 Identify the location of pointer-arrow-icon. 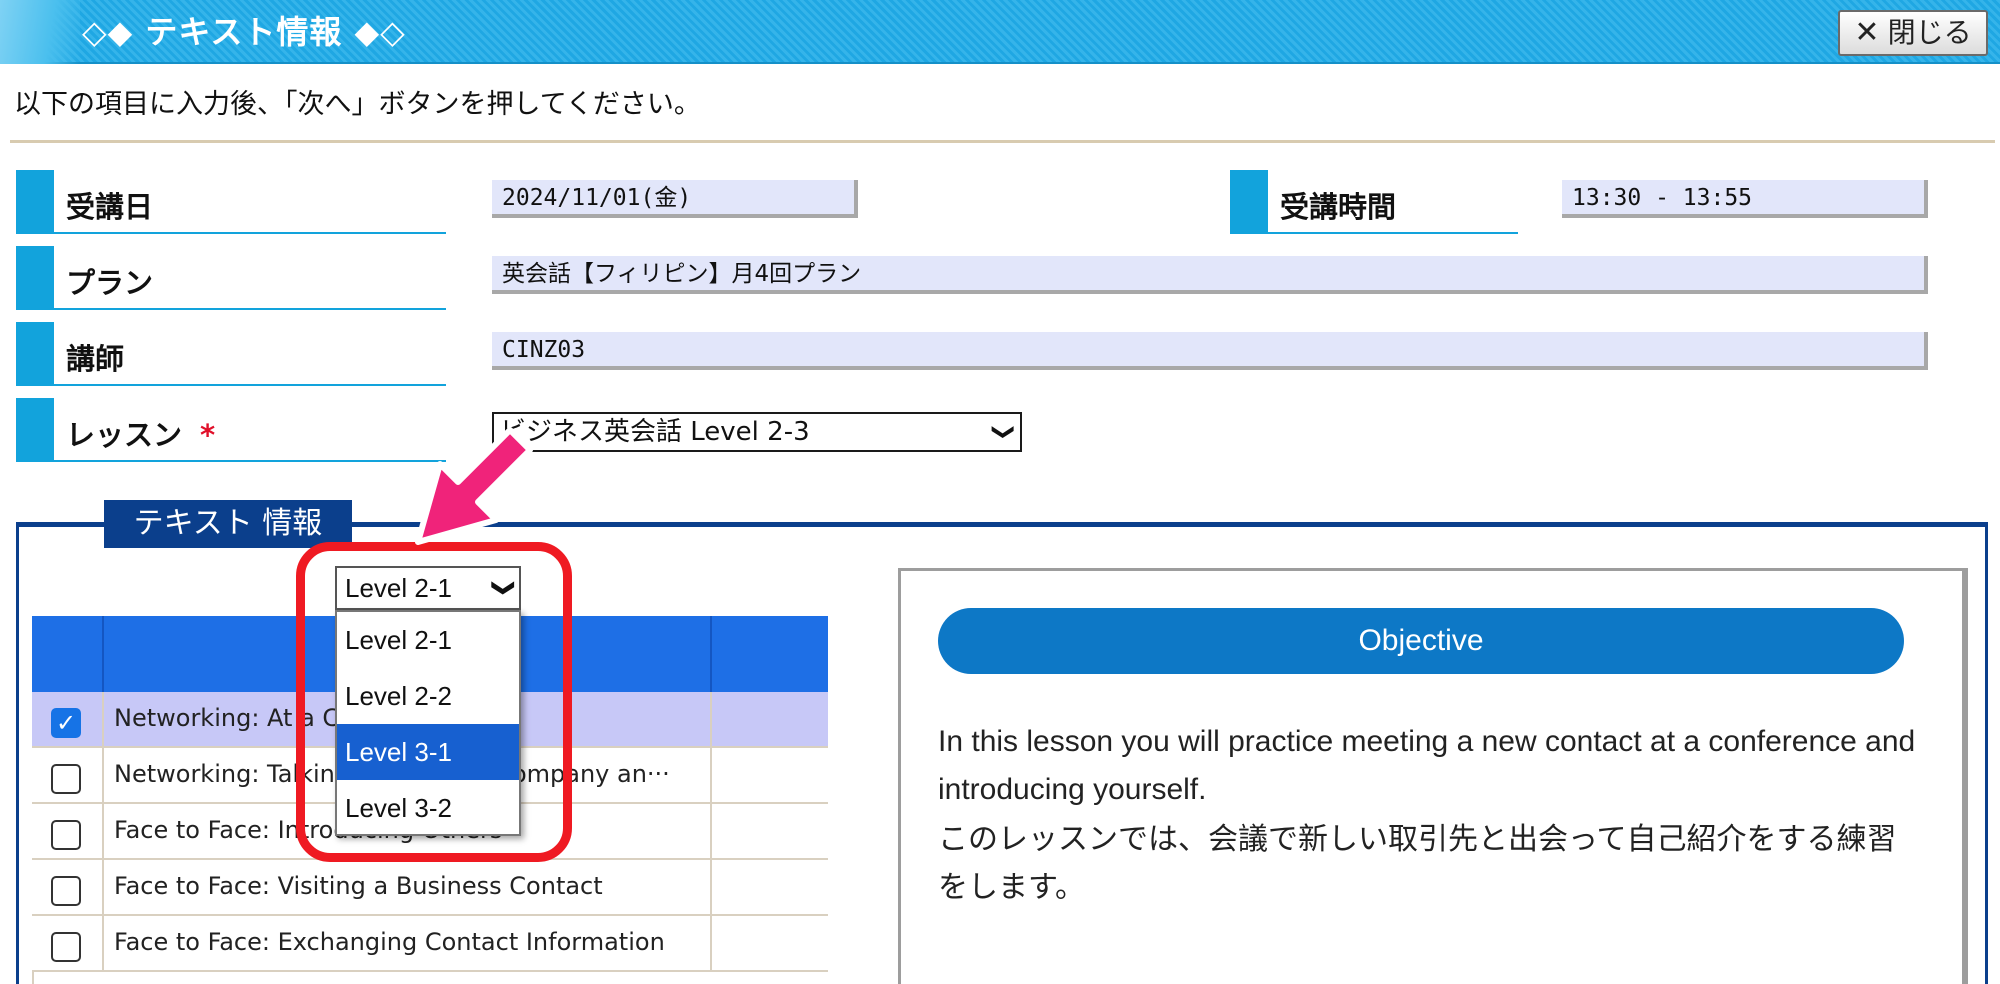
(474, 486).